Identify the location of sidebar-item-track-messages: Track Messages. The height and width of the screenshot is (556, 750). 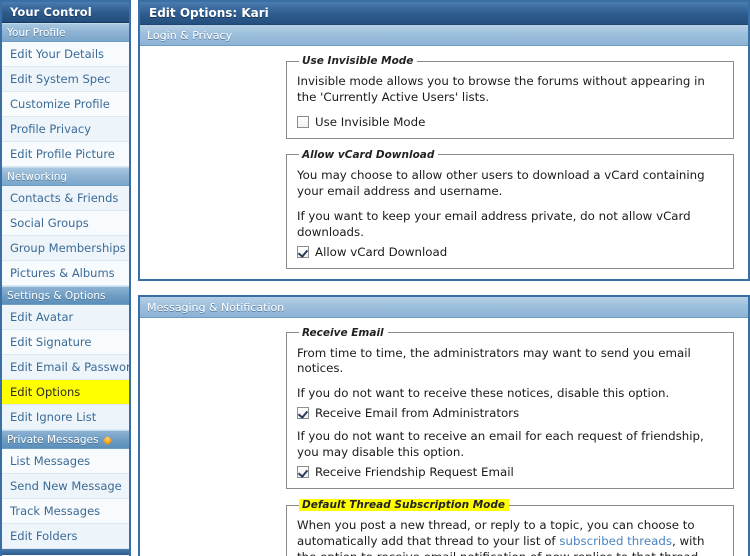
(65, 511).